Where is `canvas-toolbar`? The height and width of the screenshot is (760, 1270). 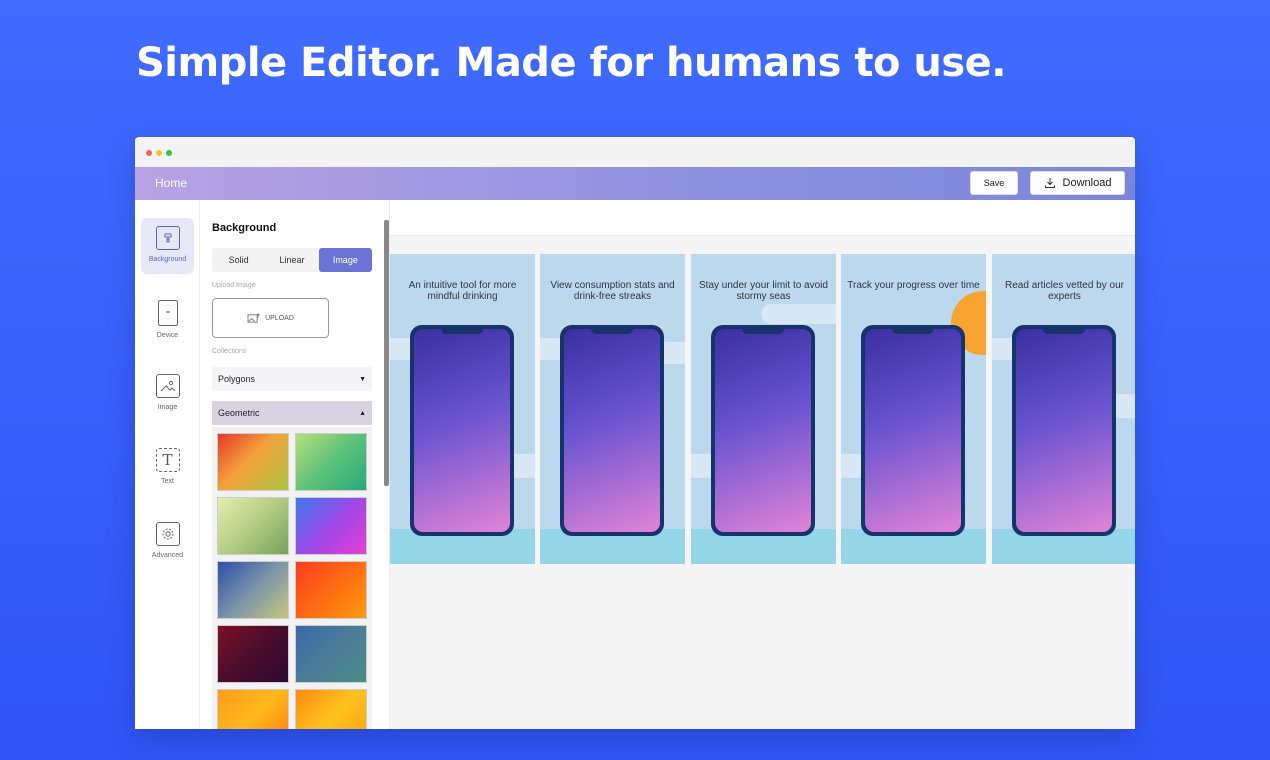 canvas-toolbar is located at coordinates (762, 218).